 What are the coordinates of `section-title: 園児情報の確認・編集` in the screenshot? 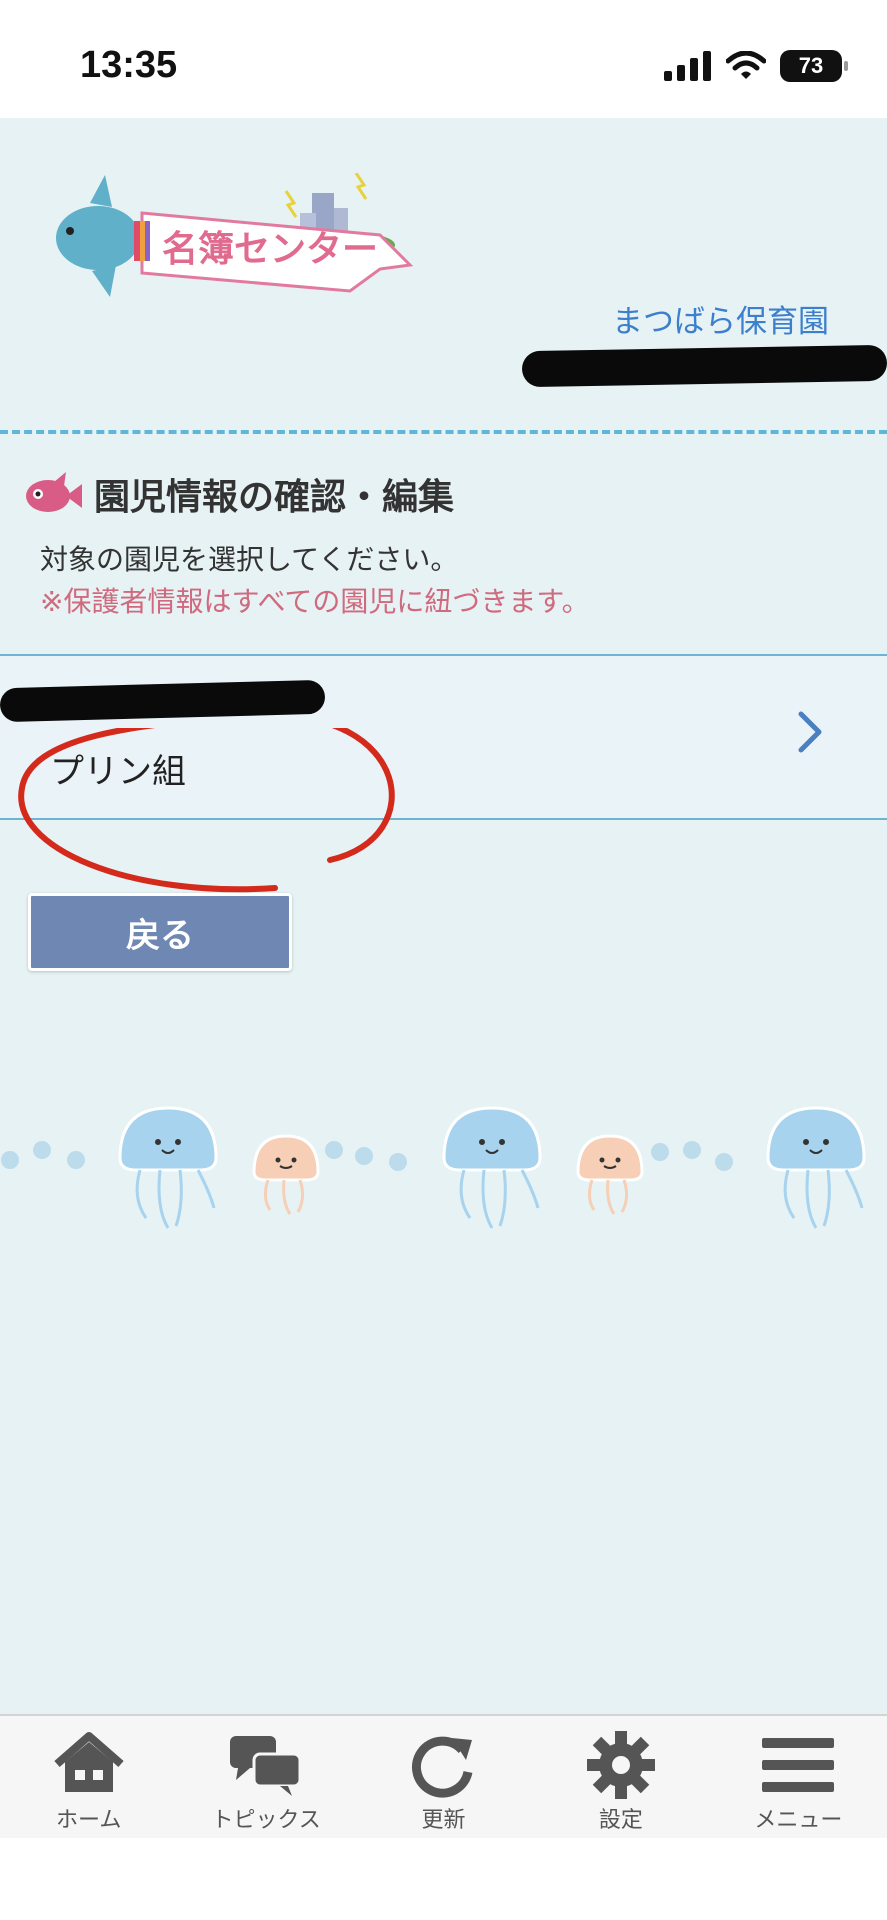 It's located at (274, 497).